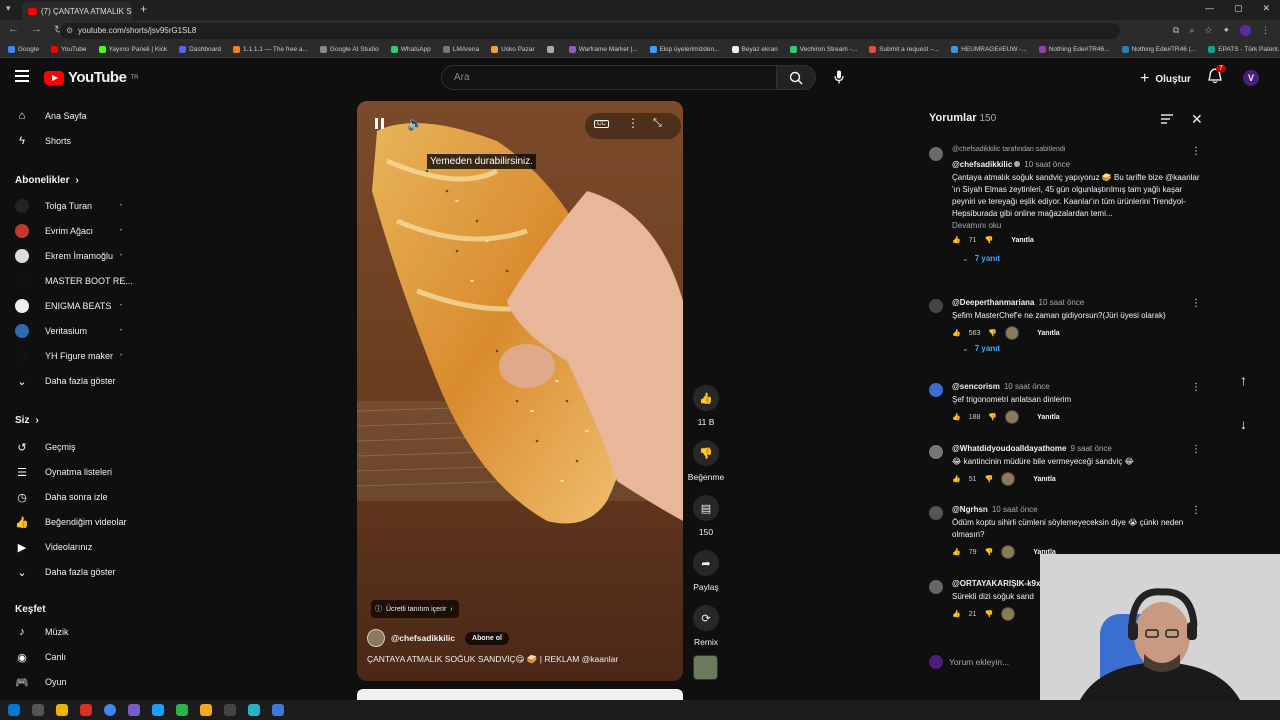  What do you see at coordinates (1226, 30) in the screenshot?
I see `extensions-icon: ✦` at bounding box center [1226, 30].